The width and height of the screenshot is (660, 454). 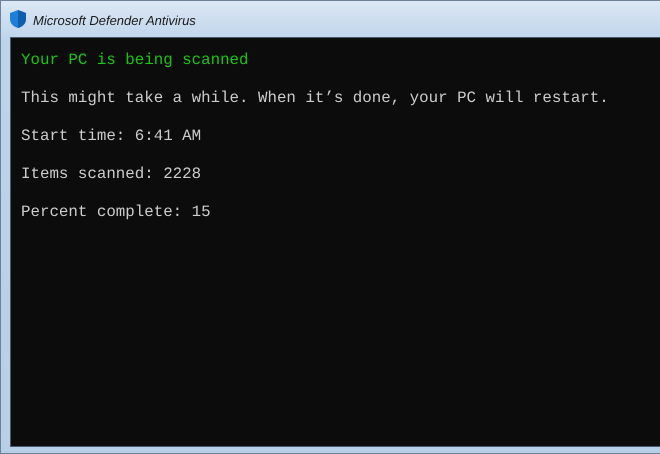 I want to click on window-title: Microsoft Defender Antivirus, so click(x=114, y=20).